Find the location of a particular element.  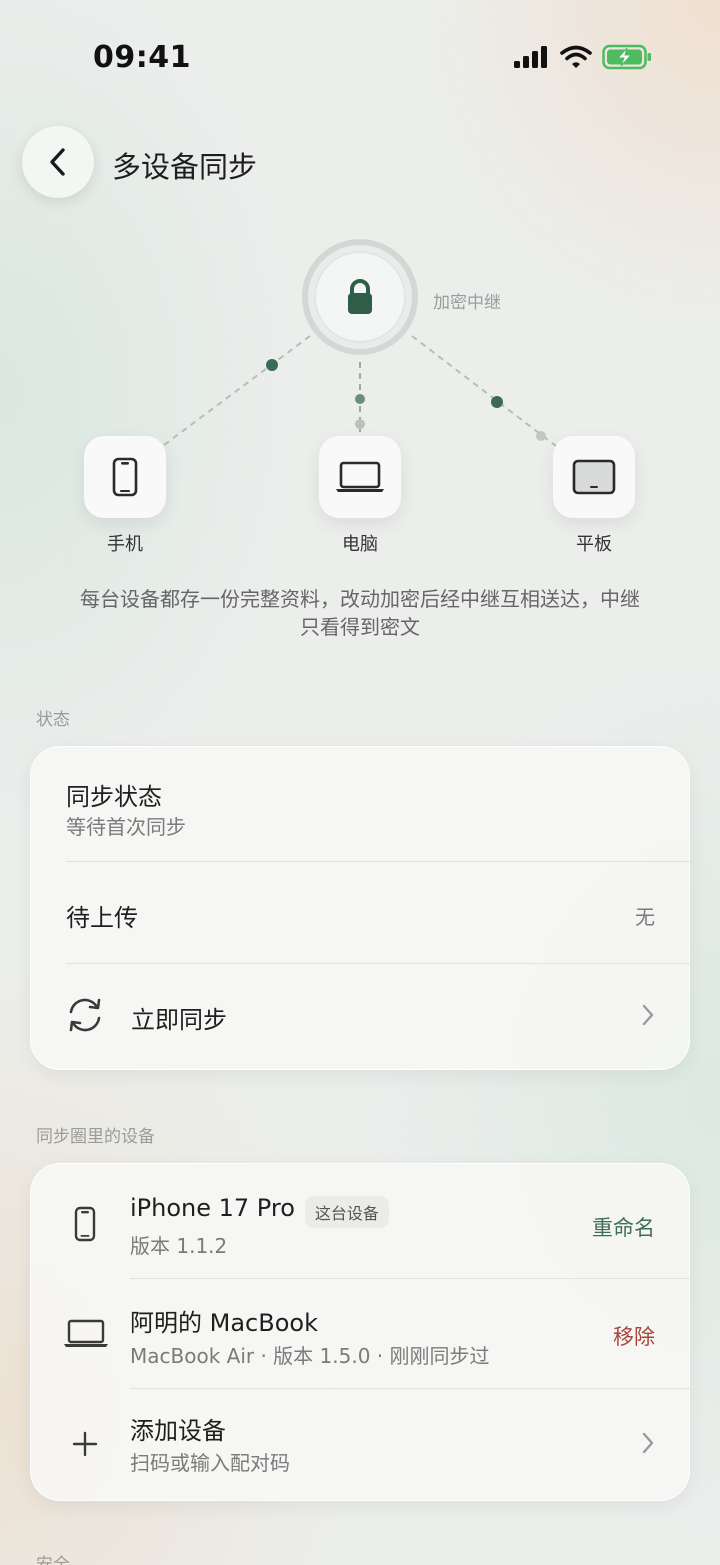

remove-button: 移除 is located at coordinates (634, 1336).